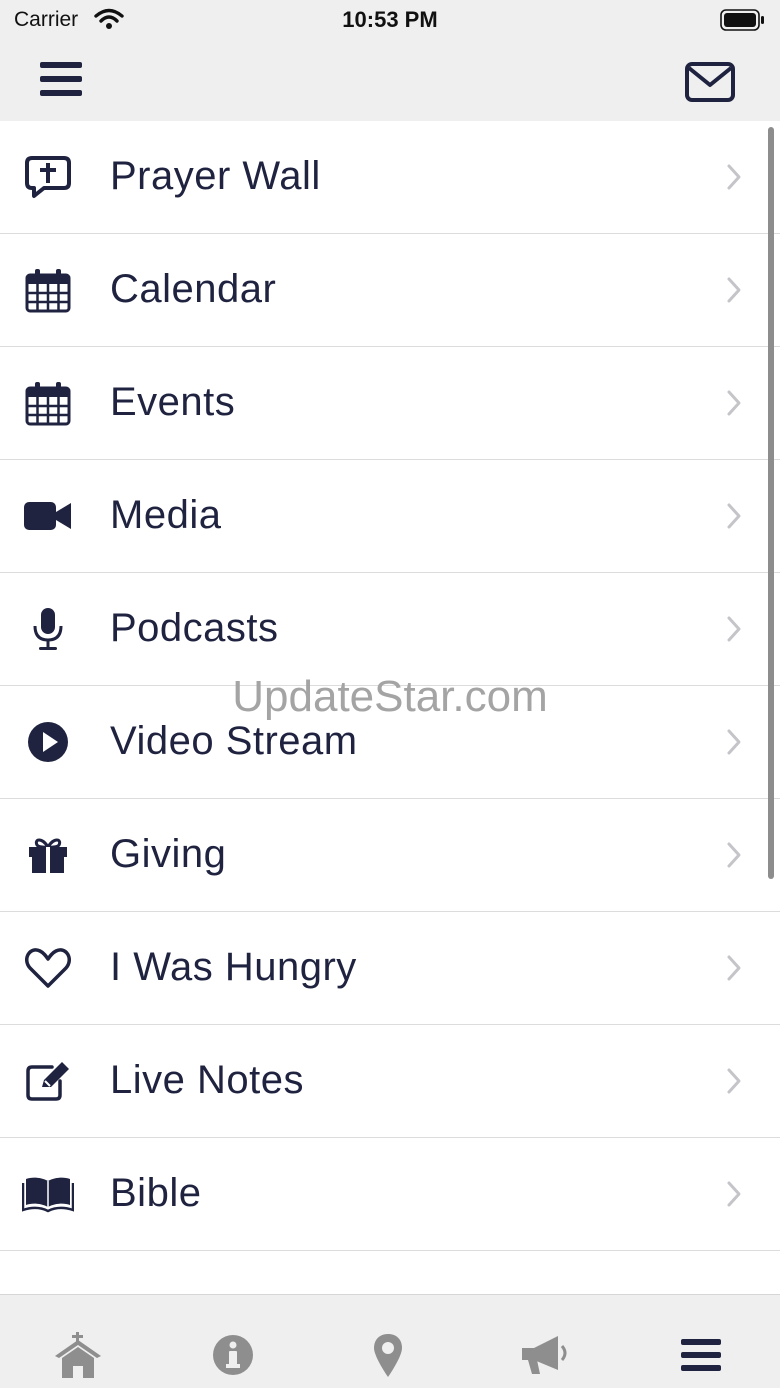 This screenshot has height=1388, width=780. I want to click on menu-icon, so click(701, 1355).